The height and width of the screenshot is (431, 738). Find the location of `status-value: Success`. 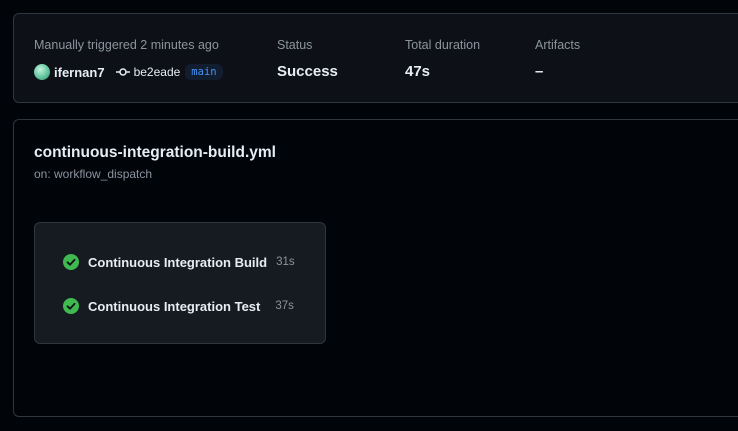

status-value: Success is located at coordinates (307, 71).